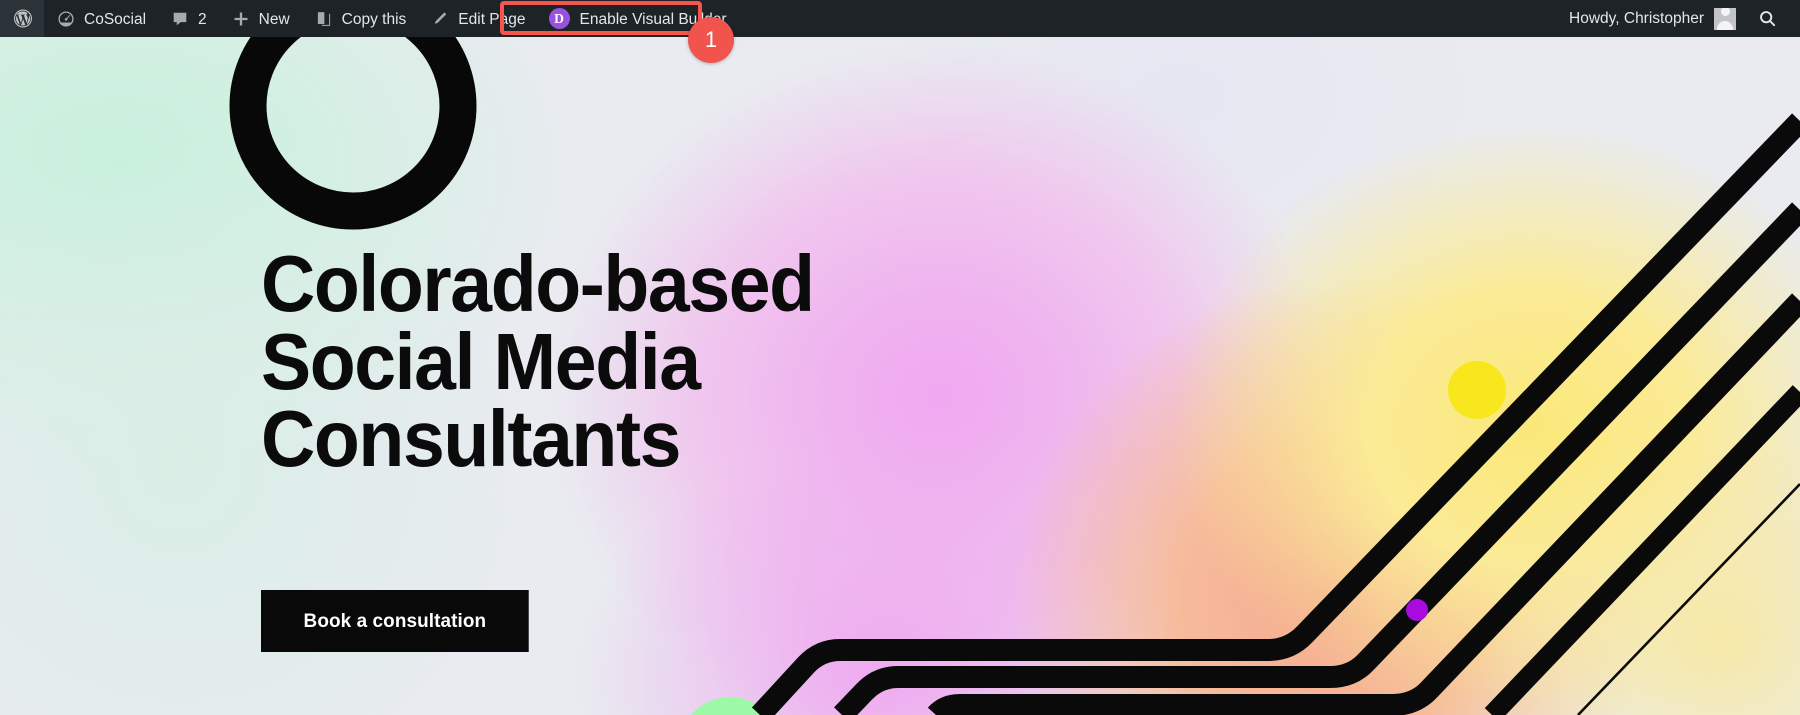 This screenshot has height=715, width=1800. I want to click on admin-bar-item-site-name: CoSocial, so click(101, 18).